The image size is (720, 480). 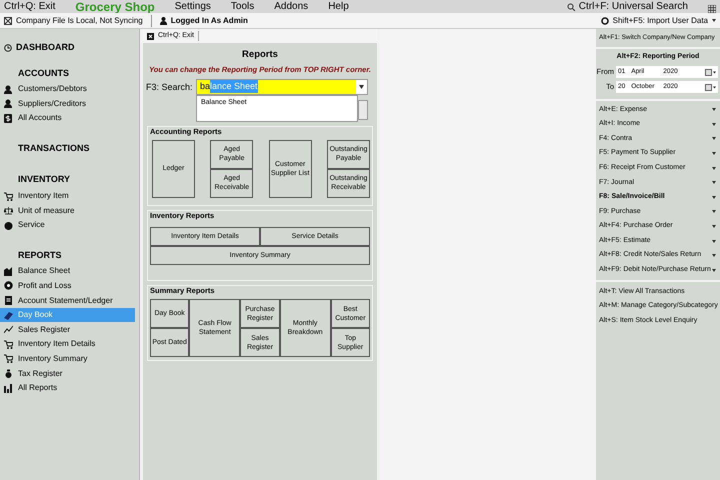 What do you see at coordinates (8, 20) in the screenshot?
I see `sync-off-icon` at bounding box center [8, 20].